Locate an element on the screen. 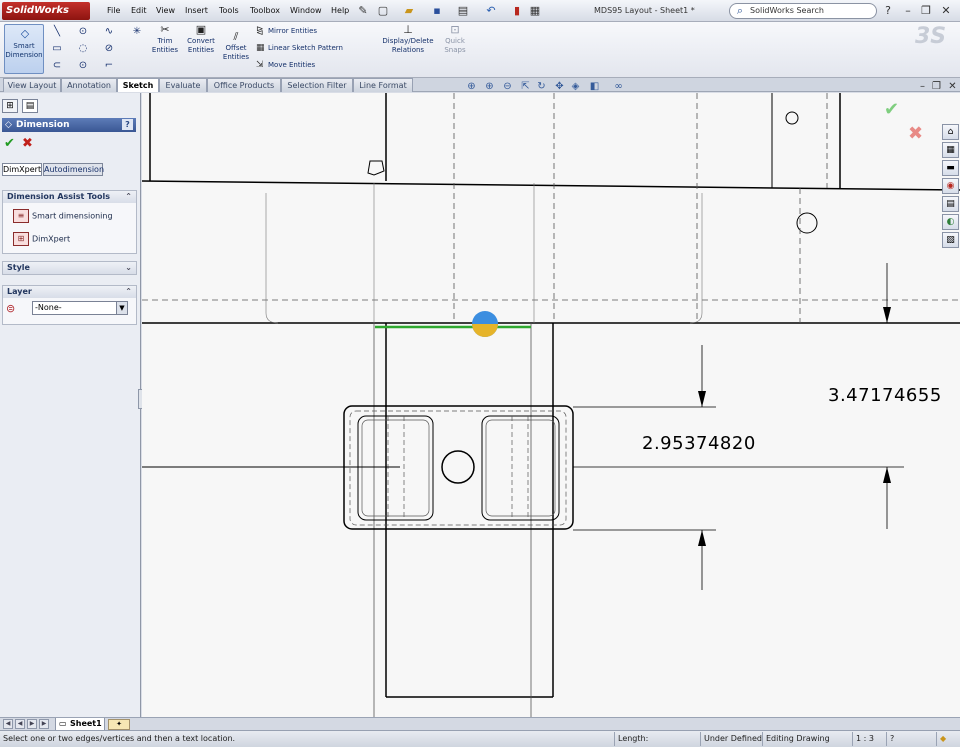 The width and height of the screenshot is (960, 747). feature-manager-tab-icon: ⊞ is located at coordinates (10, 106).